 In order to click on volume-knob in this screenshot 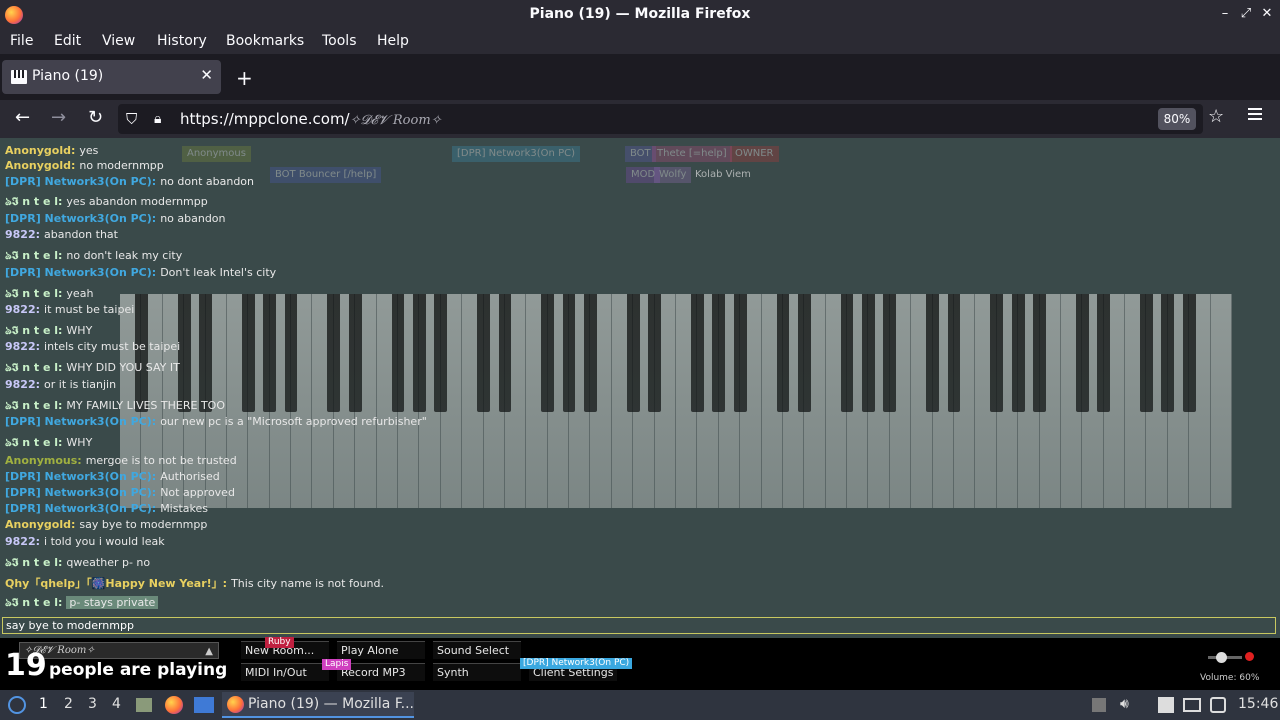, I will do `click(1221, 657)`.